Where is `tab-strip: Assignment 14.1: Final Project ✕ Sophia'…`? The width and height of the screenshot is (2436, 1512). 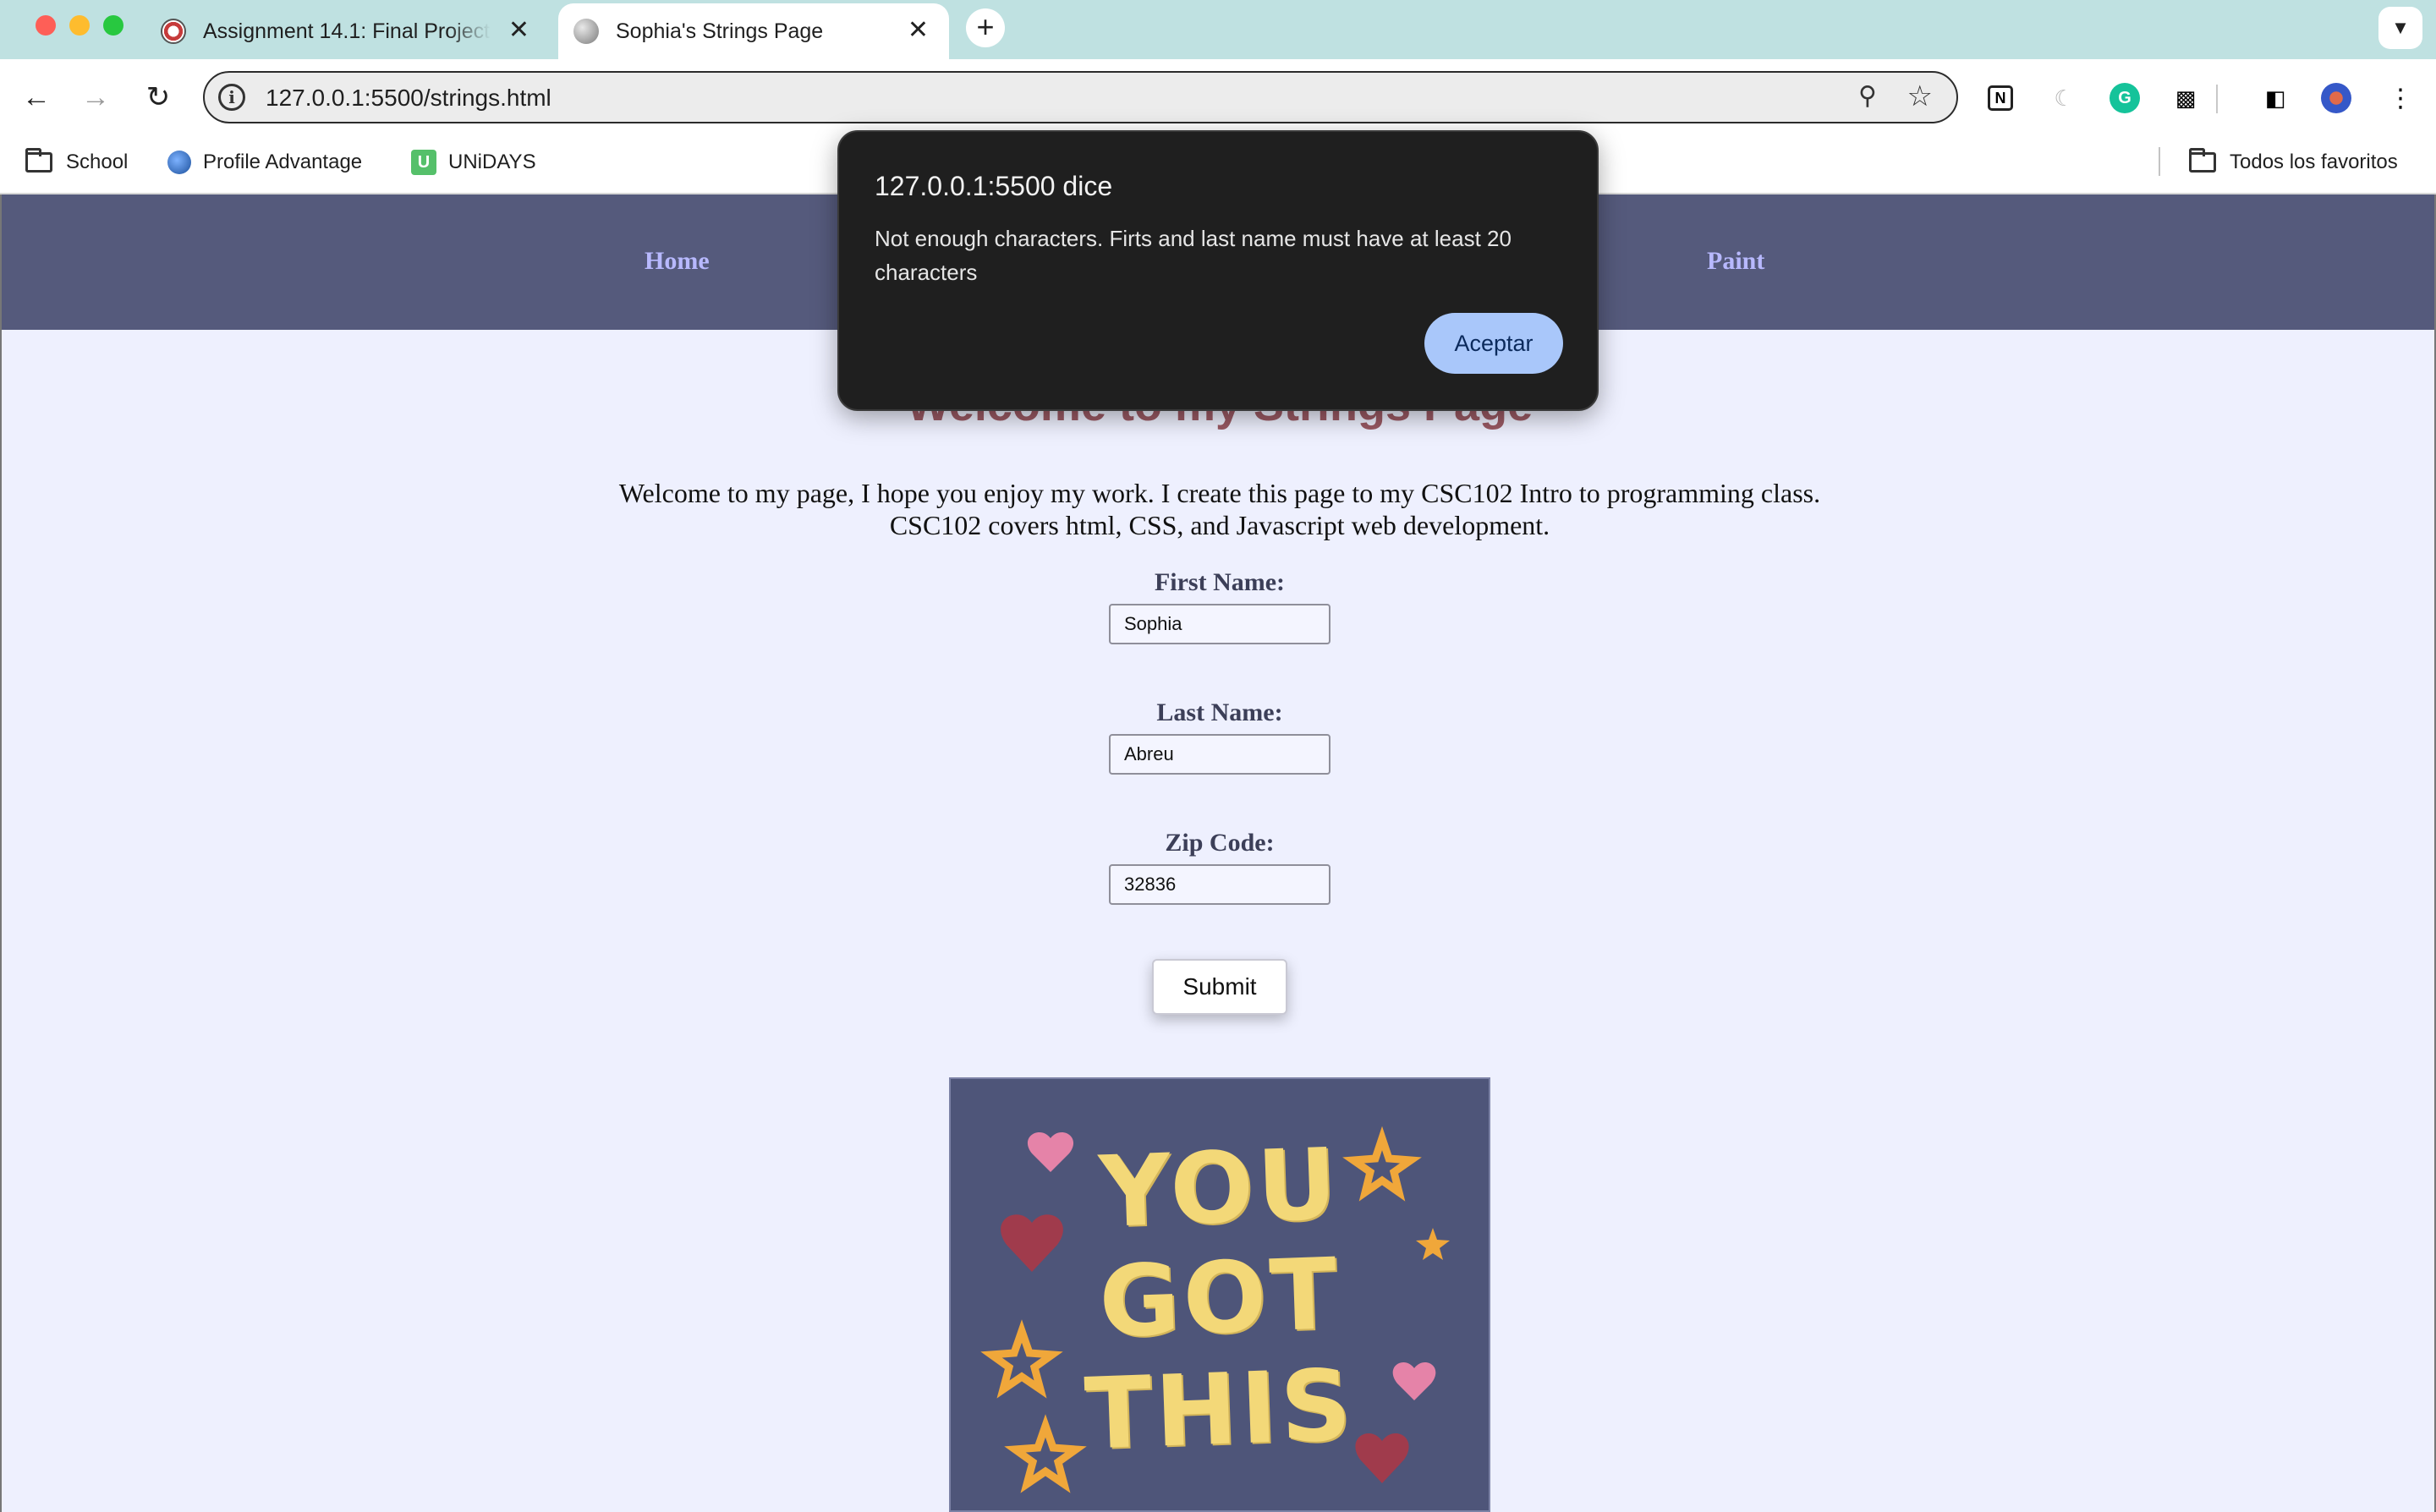
tab-strip: Assignment 14.1: Final Project ✕ Sophia'… is located at coordinates (1218, 29).